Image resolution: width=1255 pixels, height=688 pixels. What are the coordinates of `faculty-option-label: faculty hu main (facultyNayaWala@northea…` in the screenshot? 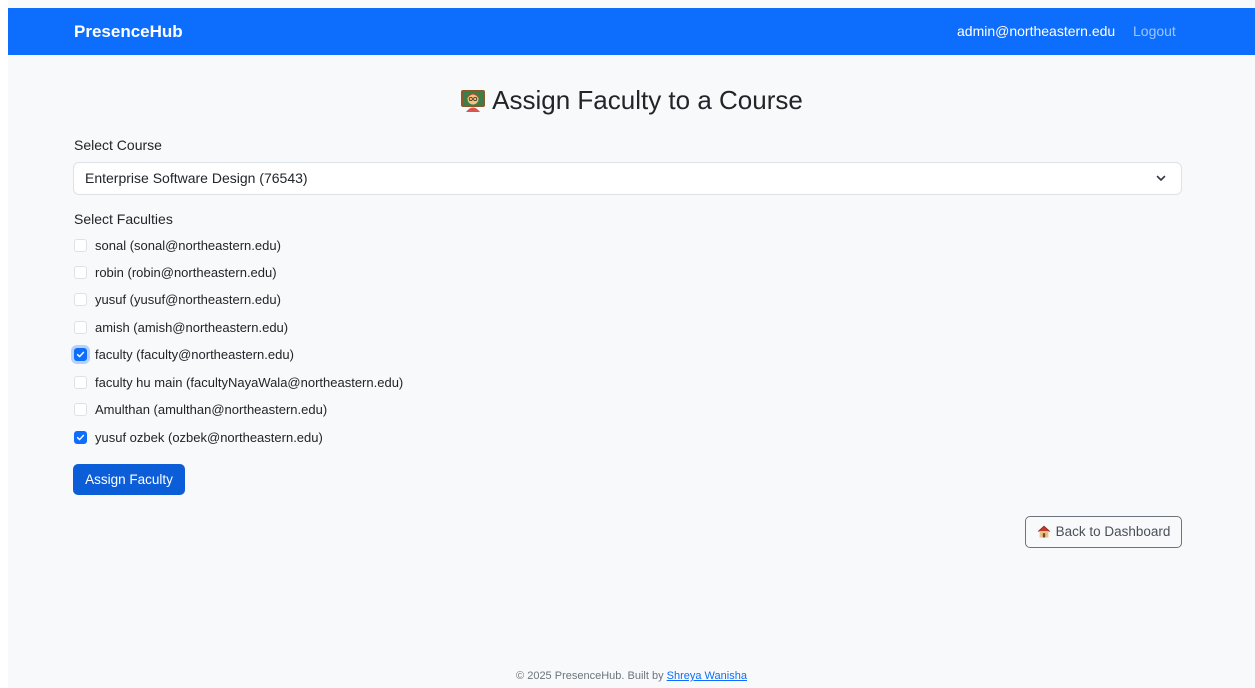 It's located at (249, 382).